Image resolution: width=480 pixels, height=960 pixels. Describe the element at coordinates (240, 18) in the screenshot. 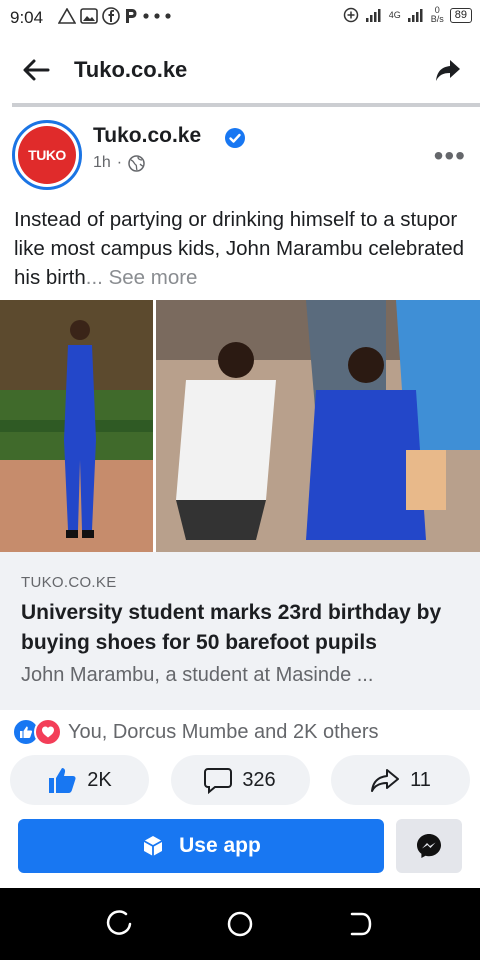

I see `status-bar: 9:04 4G 0 B/s 89` at that location.